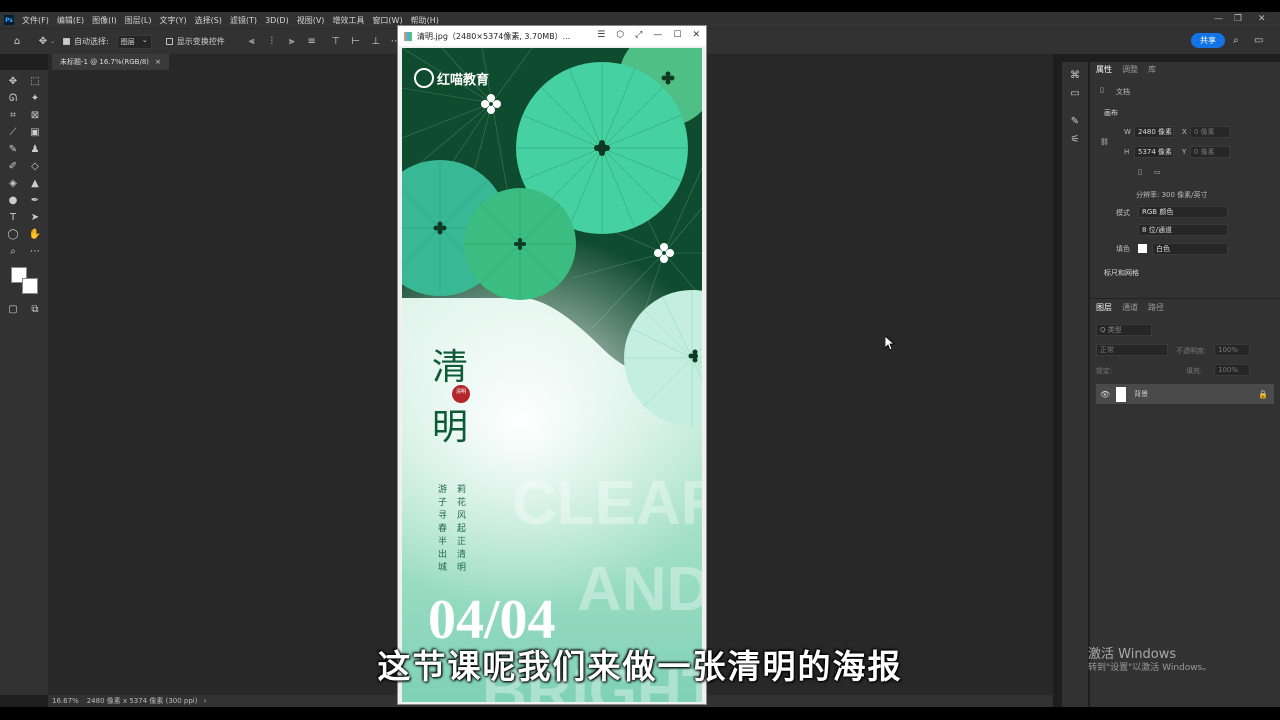 This screenshot has width=1280, height=720. Describe the element at coordinates (1075, 121) in the screenshot. I see `brush-settings-icon: ✎` at that location.